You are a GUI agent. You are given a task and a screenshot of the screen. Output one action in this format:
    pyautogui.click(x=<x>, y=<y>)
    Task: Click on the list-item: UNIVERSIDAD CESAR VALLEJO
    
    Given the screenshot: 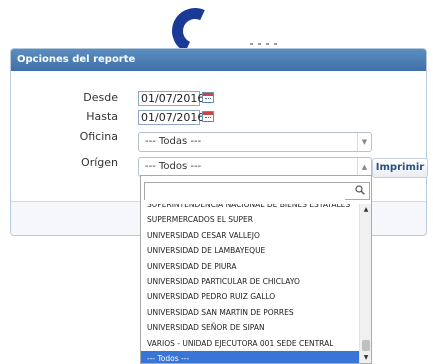 What is the action you would take?
    pyautogui.click(x=250, y=235)
    